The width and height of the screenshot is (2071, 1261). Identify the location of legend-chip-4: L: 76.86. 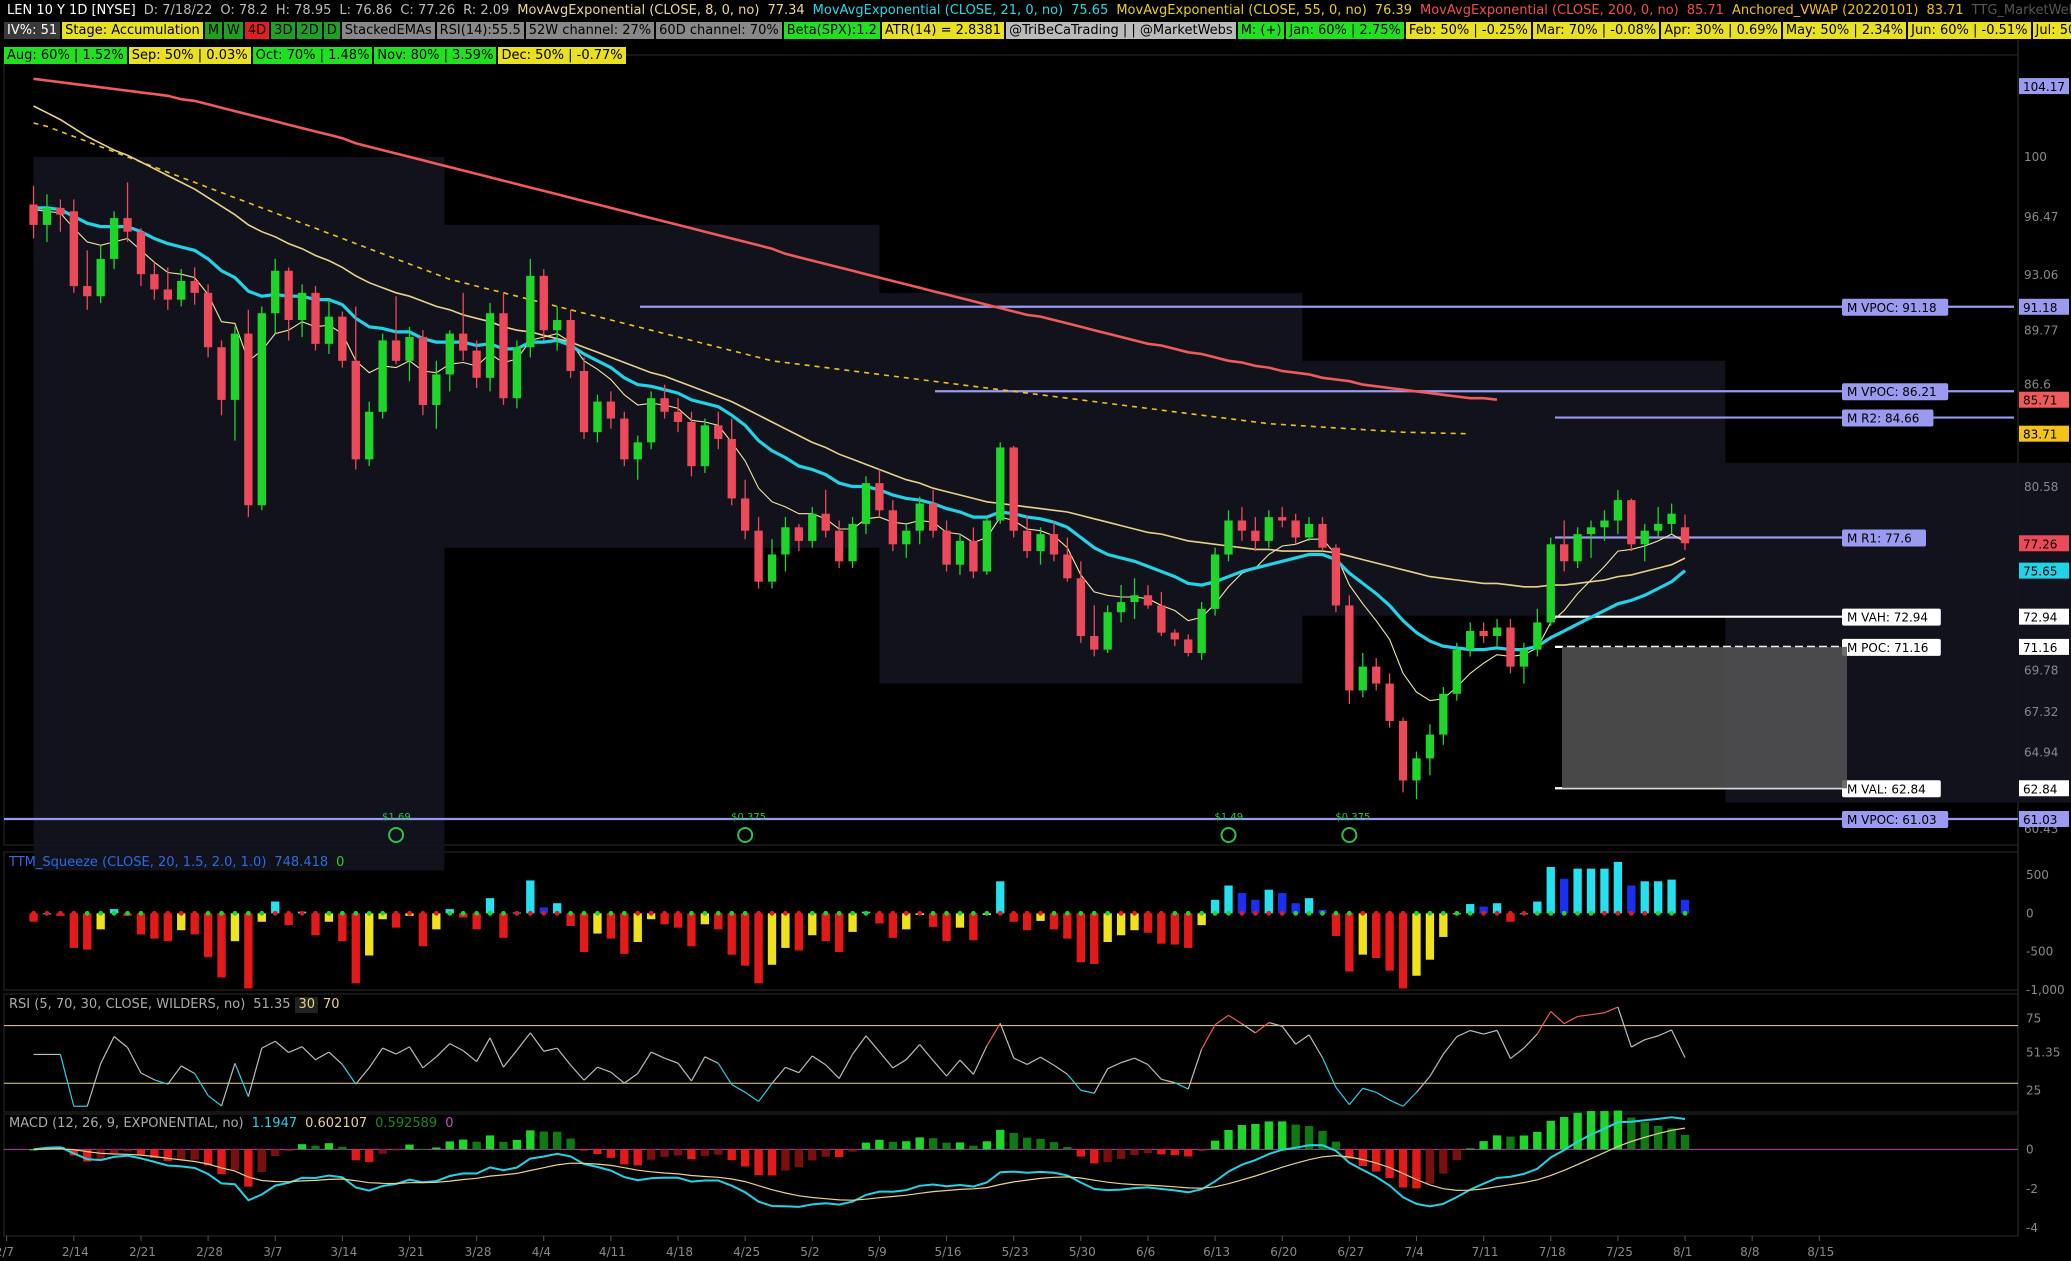
(366, 10).